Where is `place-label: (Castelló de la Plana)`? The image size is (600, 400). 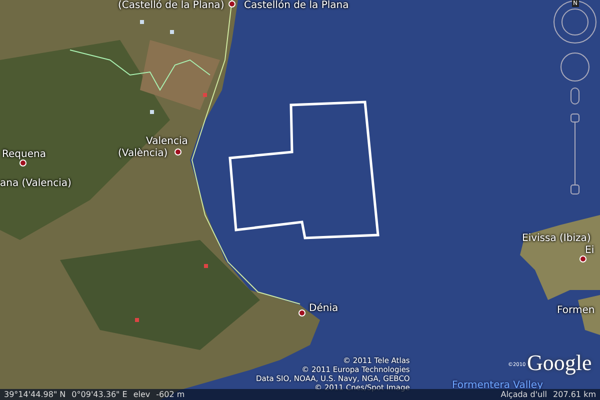 place-label: (Castelló de la Plana) is located at coordinates (171, 6).